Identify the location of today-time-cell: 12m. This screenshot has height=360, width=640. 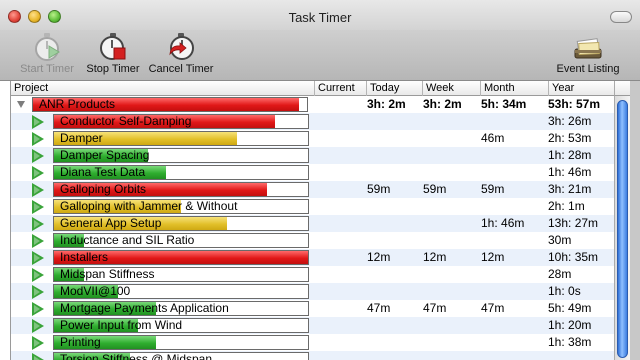
(379, 257).